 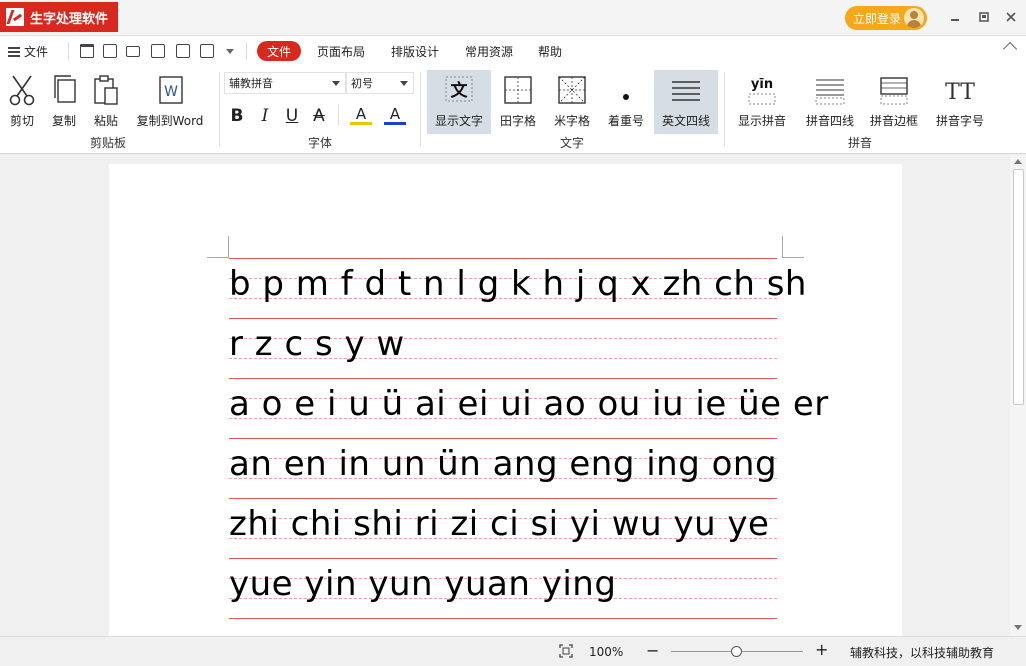 I want to click on pinyin-line: a o e i u ü ai ei ui ao ou iu ie üe er, so click(x=528, y=408).